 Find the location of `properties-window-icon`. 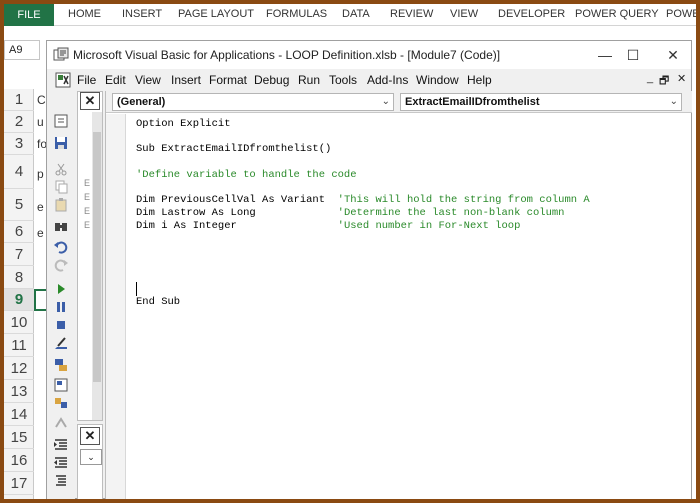

properties-window-icon is located at coordinates (61, 385).